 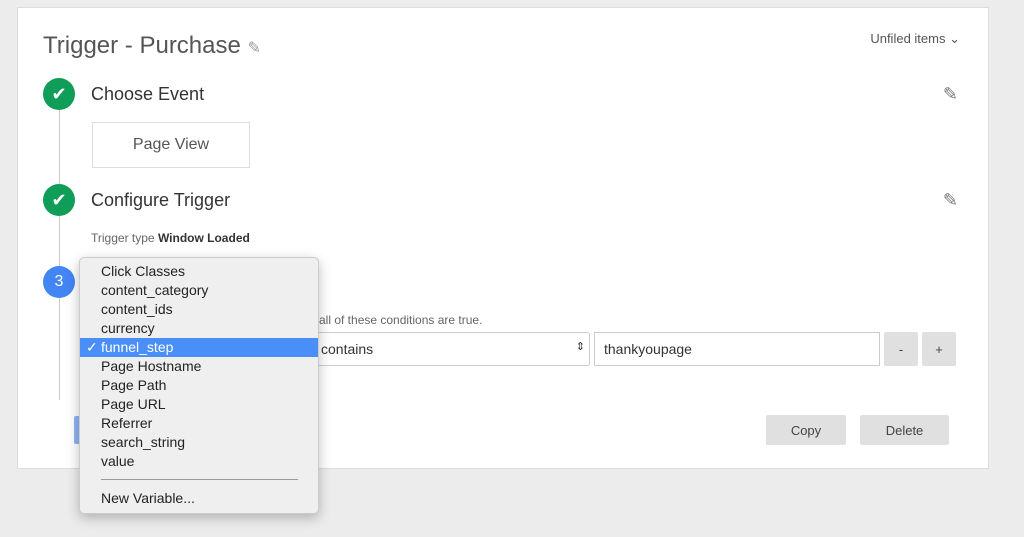 I want to click on folder-selector: Unfiled items ⌄, so click(x=915, y=39).